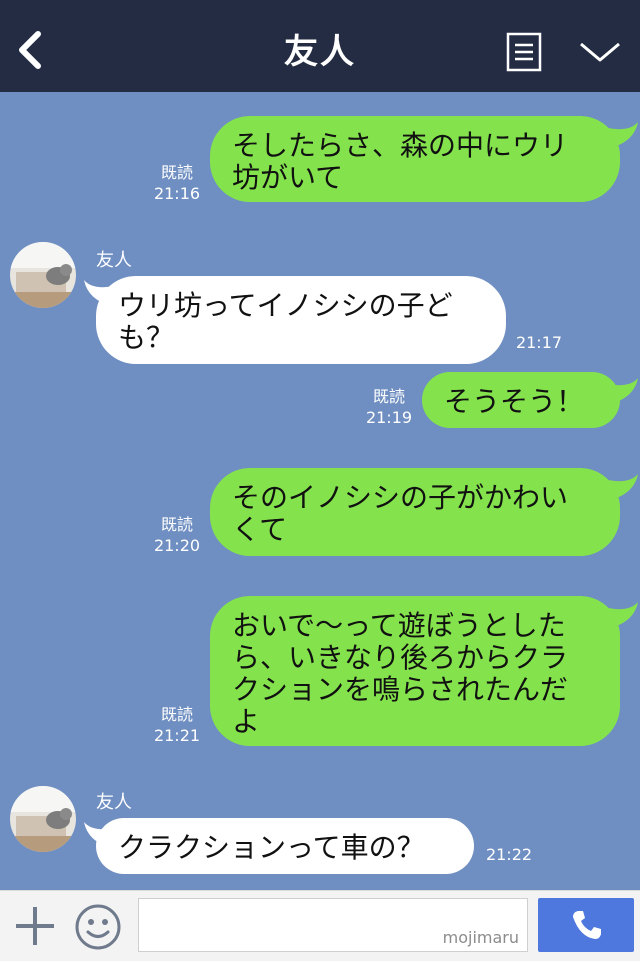  Describe the element at coordinates (301, 320) in the screenshot. I see `message-bubble: ウリ坊ってイノシシの子ど も？` at that location.